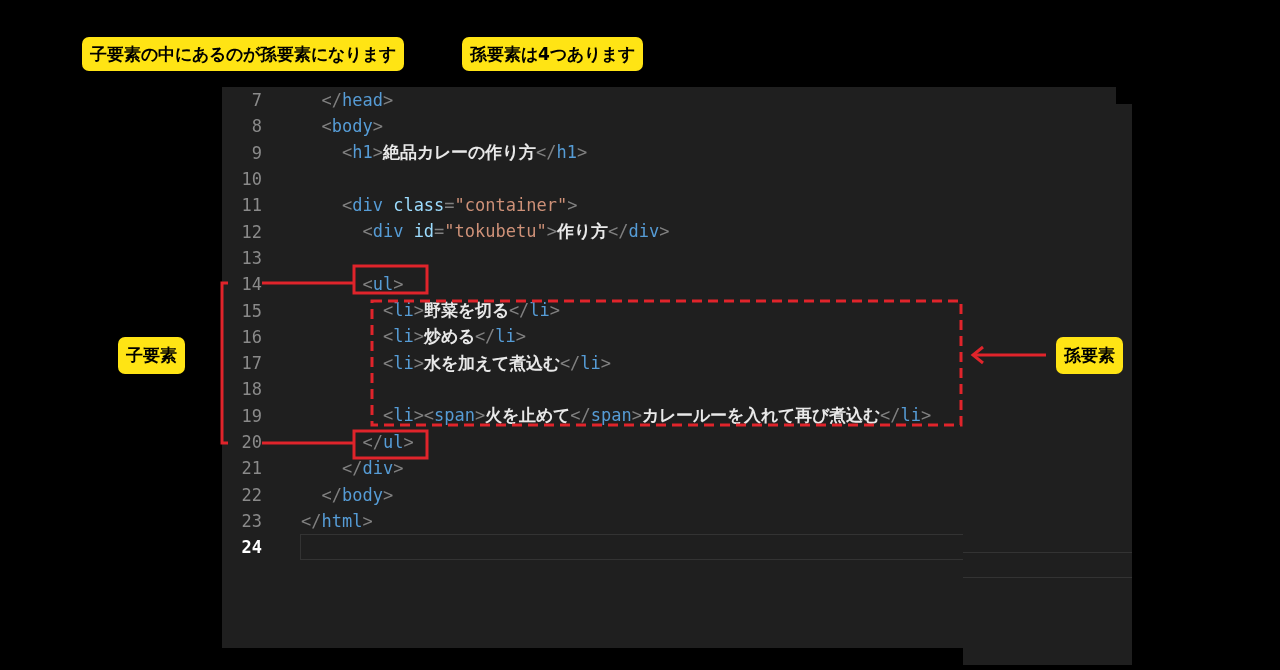  Describe the element at coordinates (459, 205) in the screenshot. I see `code-line: <div class="container">` at that location.